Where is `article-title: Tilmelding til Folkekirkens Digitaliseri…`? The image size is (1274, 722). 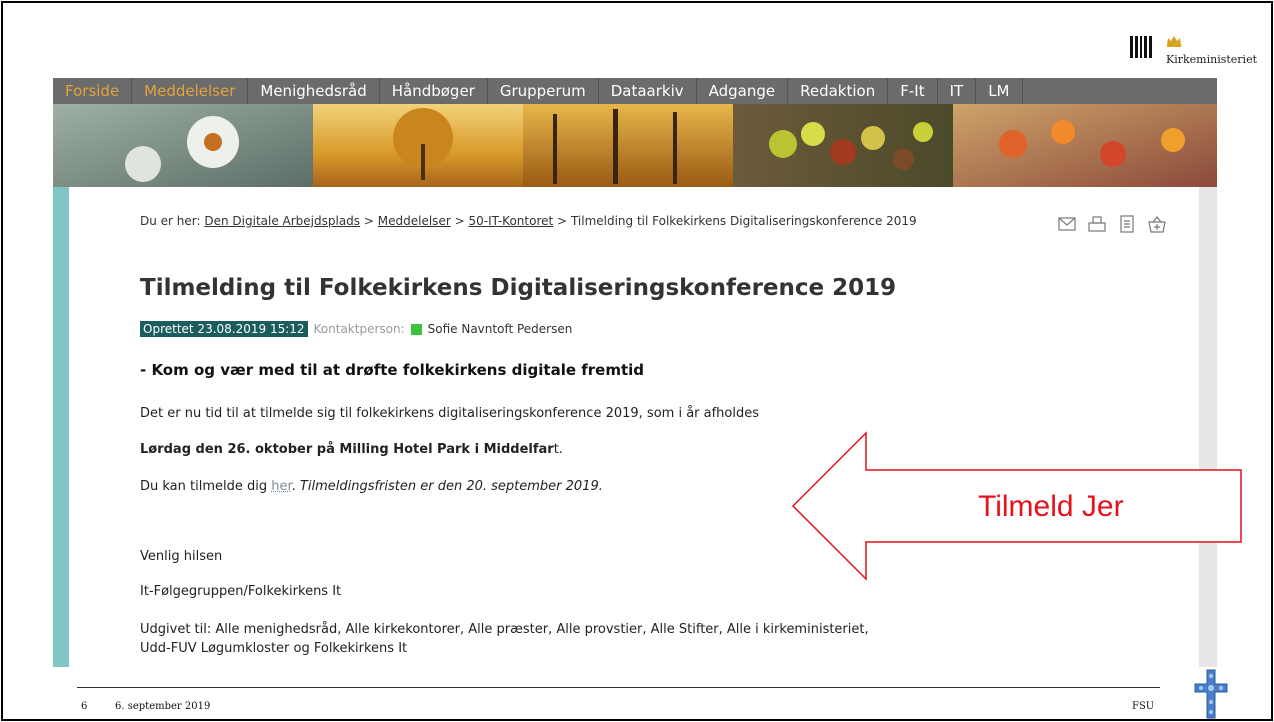
article-title: Tilmelding til Folkekirkens Digitaliseri… is located at coordinates (518, 288).